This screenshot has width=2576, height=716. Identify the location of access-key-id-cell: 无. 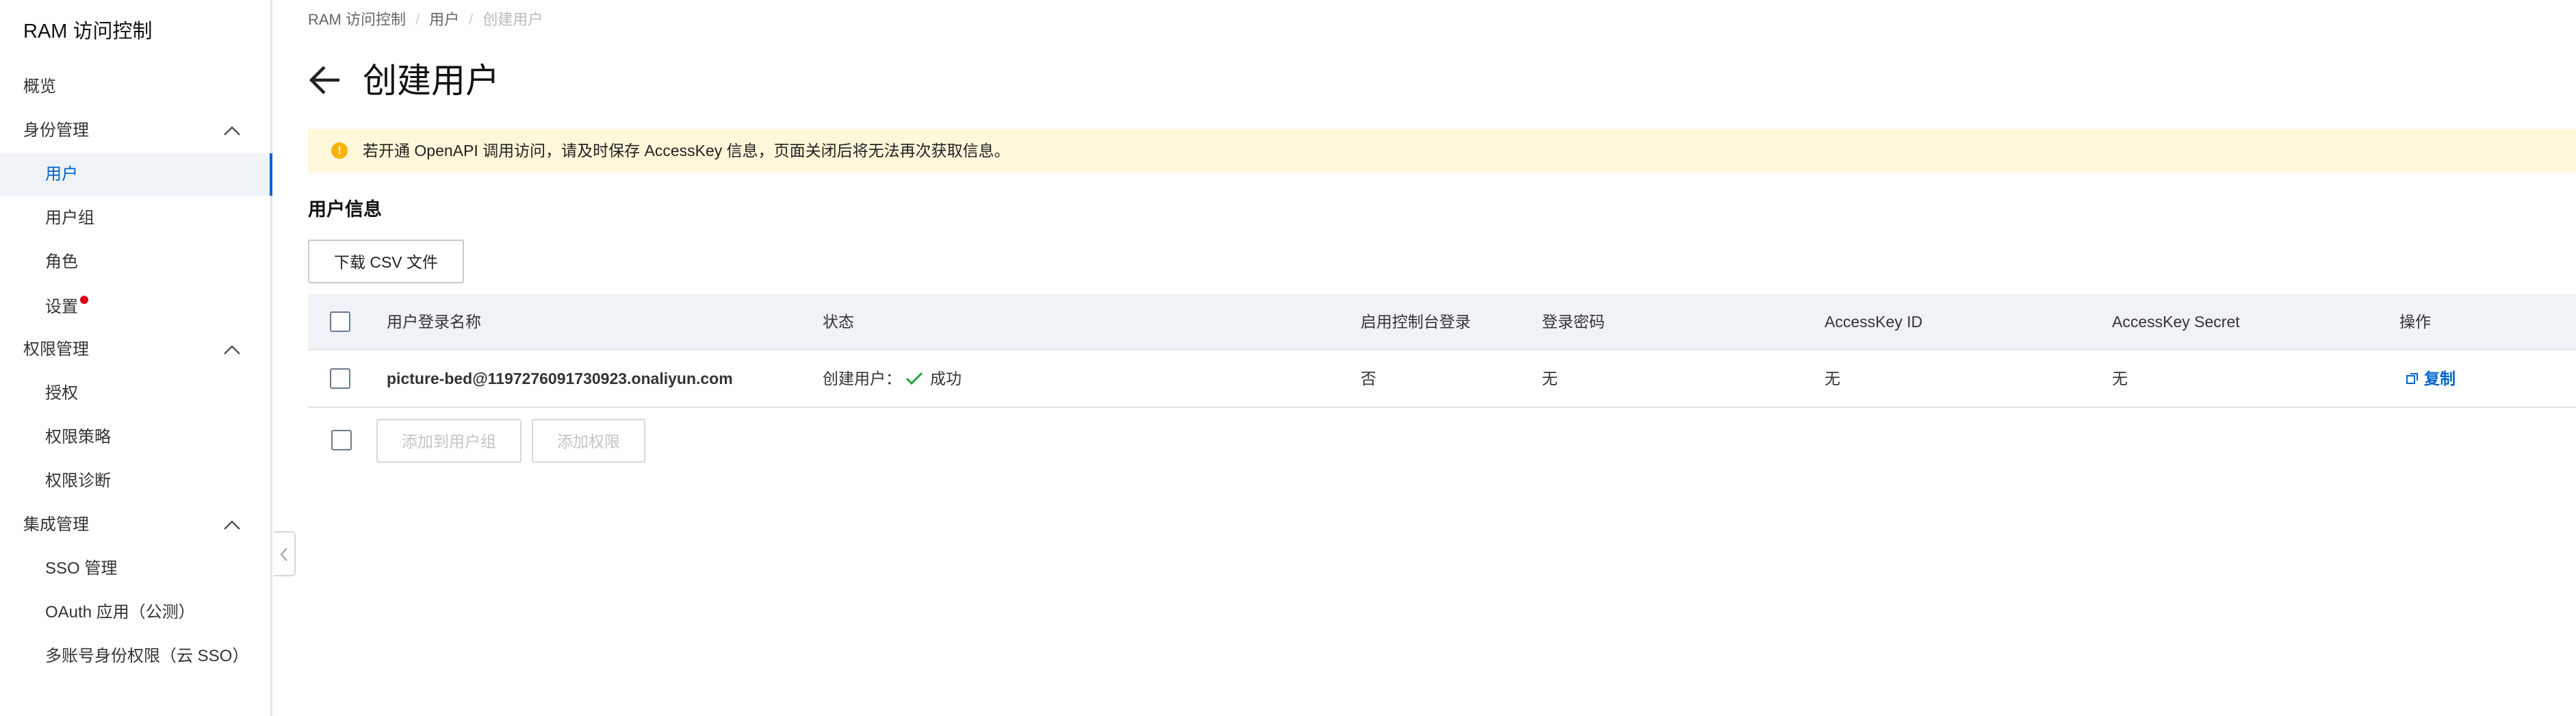
(1832, 378).